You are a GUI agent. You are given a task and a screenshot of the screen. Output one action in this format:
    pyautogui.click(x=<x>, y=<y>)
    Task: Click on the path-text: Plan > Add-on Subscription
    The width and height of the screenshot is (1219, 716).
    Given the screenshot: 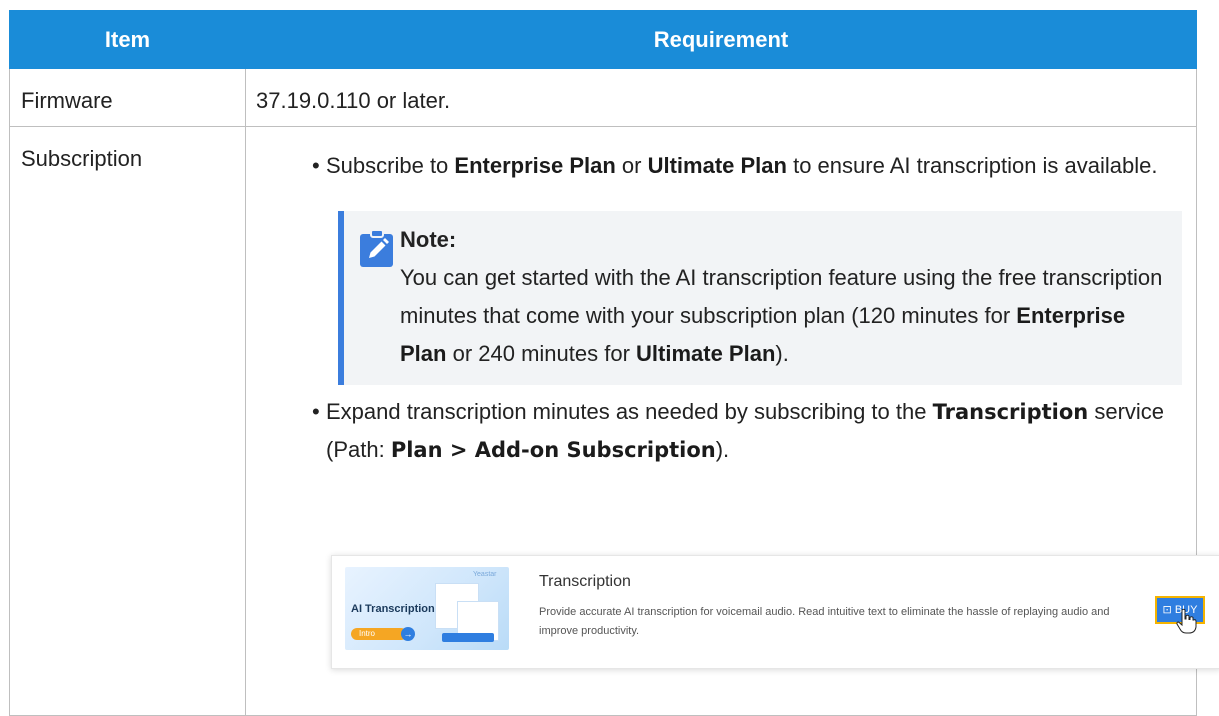 What is the action you would take?
    pyautogui.click(x=553, y=450)
    